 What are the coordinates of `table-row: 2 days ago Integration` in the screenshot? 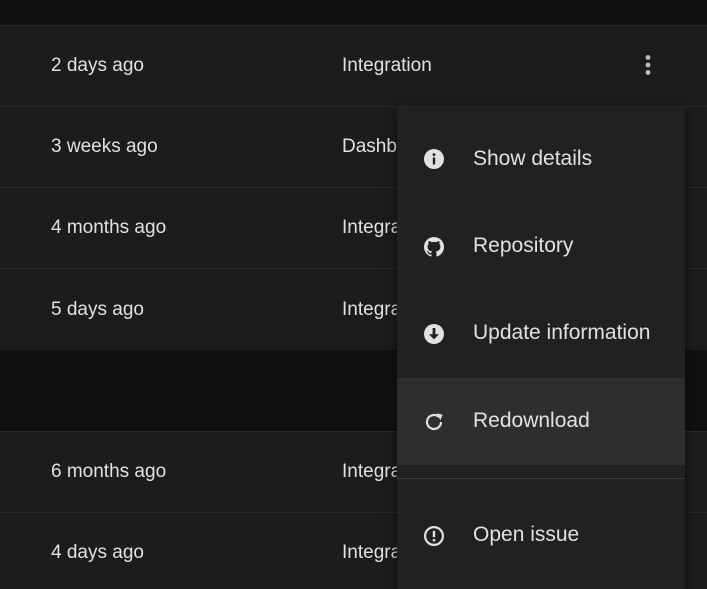 It's located at (353, 65).